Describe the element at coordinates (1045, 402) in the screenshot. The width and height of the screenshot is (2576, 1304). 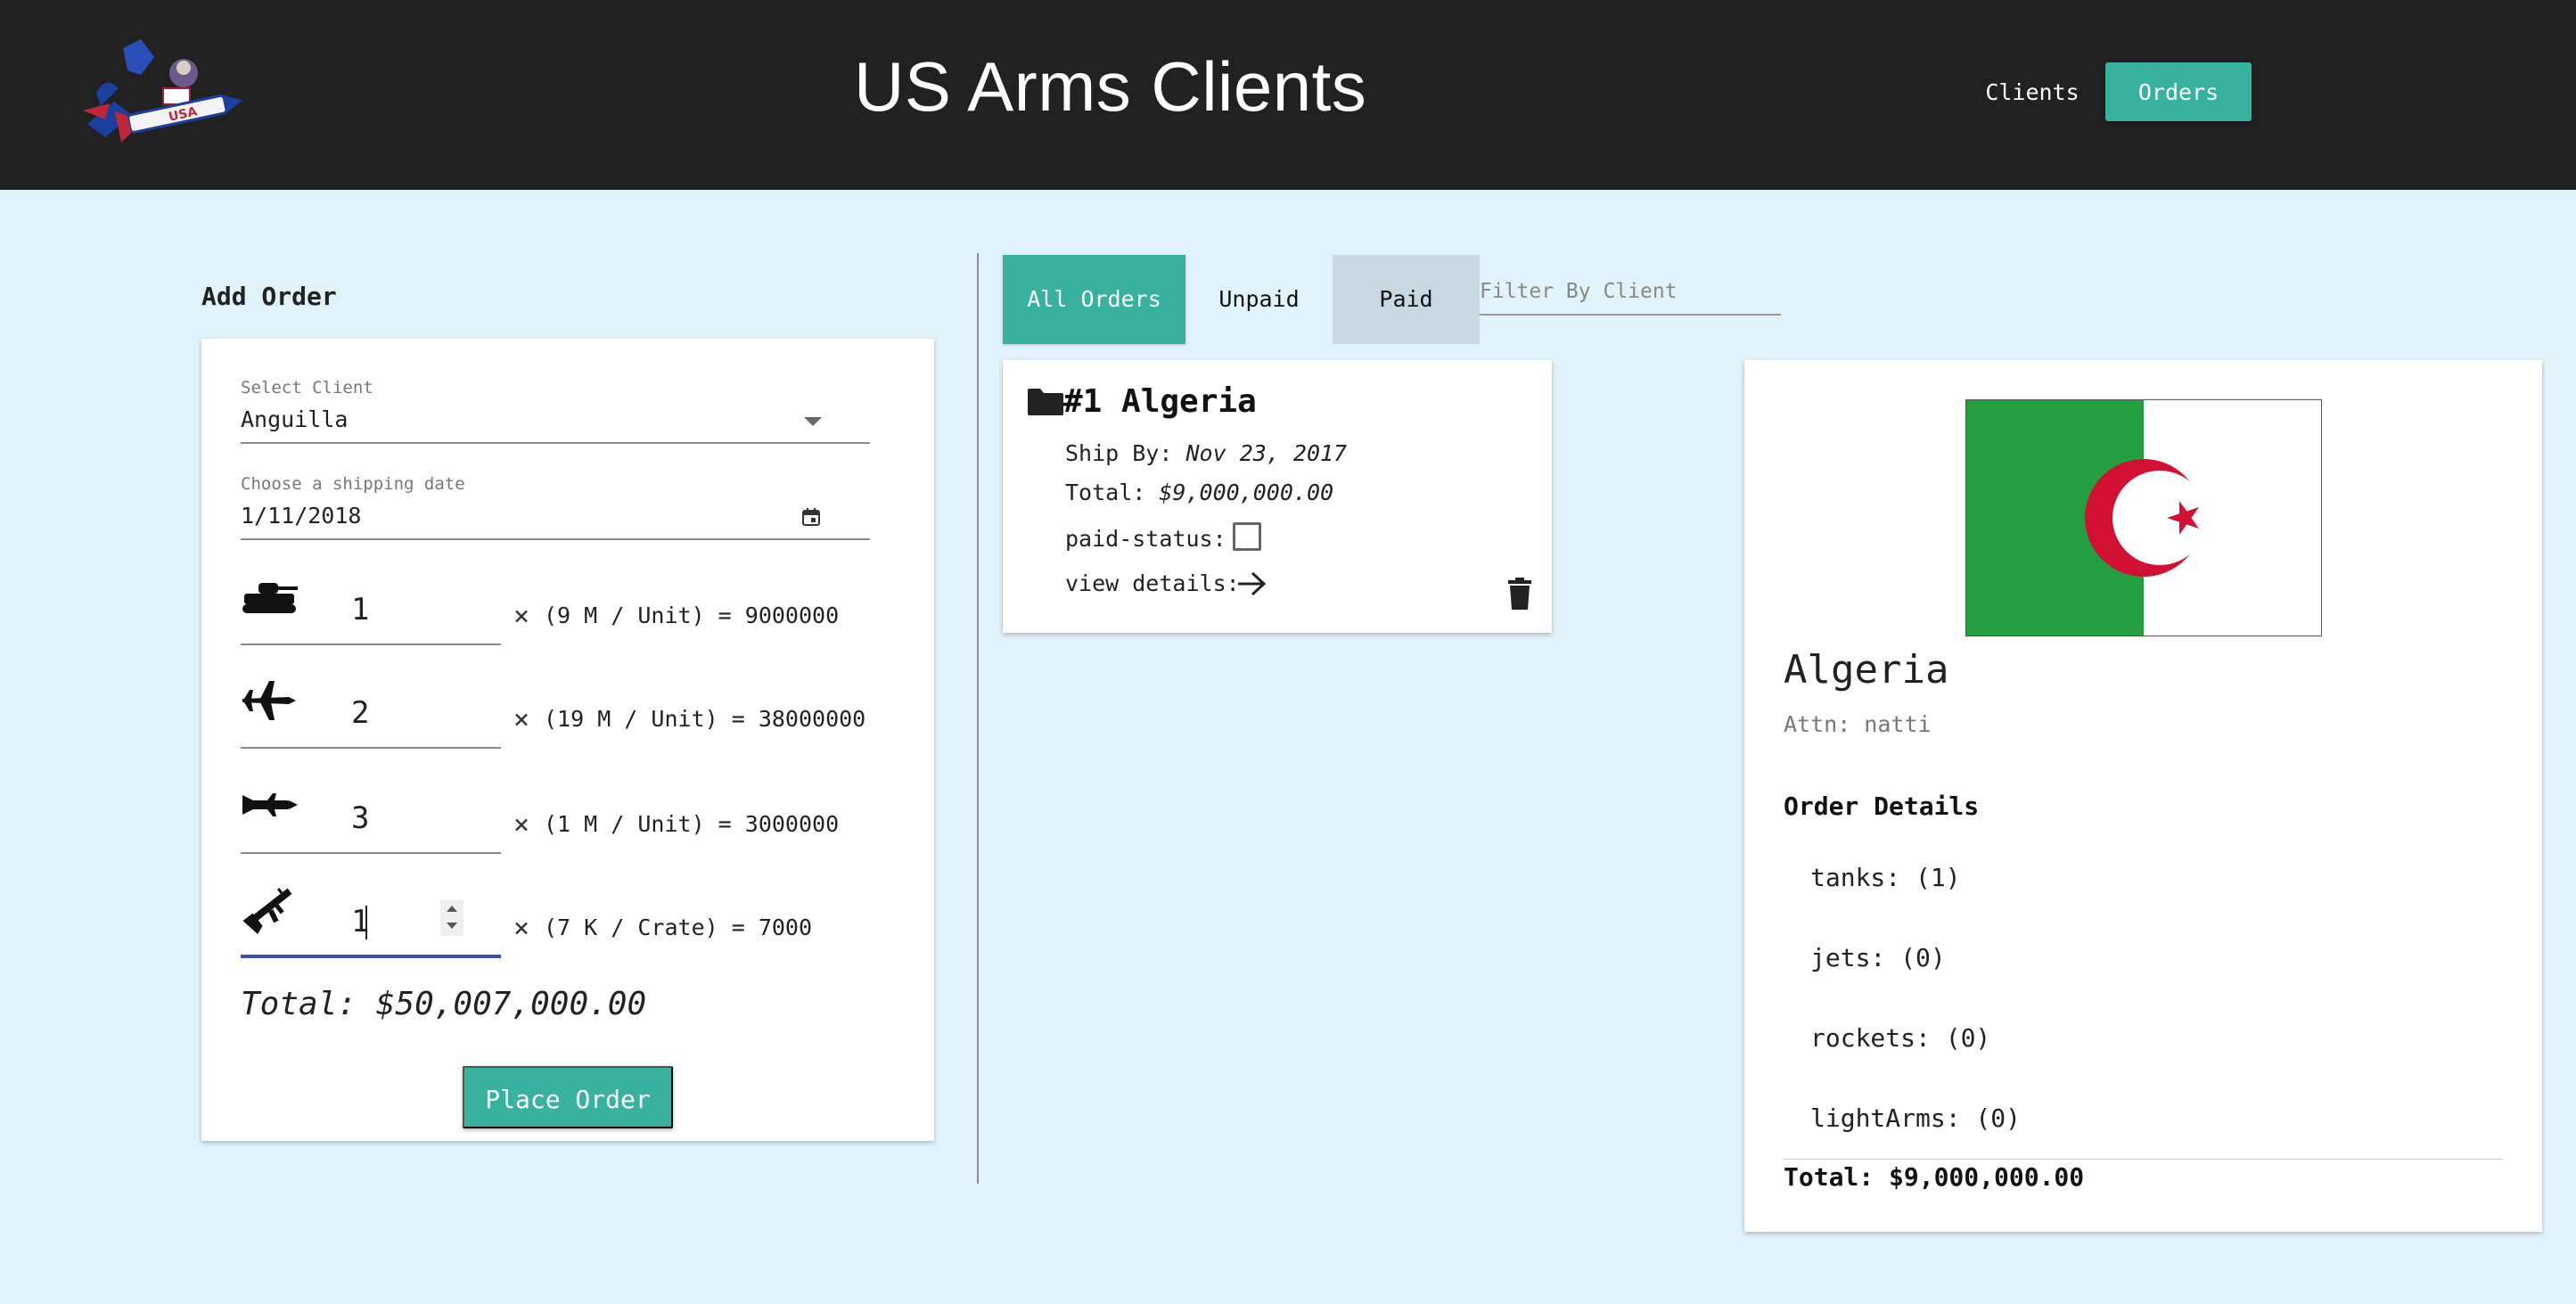
I see `folder-icon` at that location.